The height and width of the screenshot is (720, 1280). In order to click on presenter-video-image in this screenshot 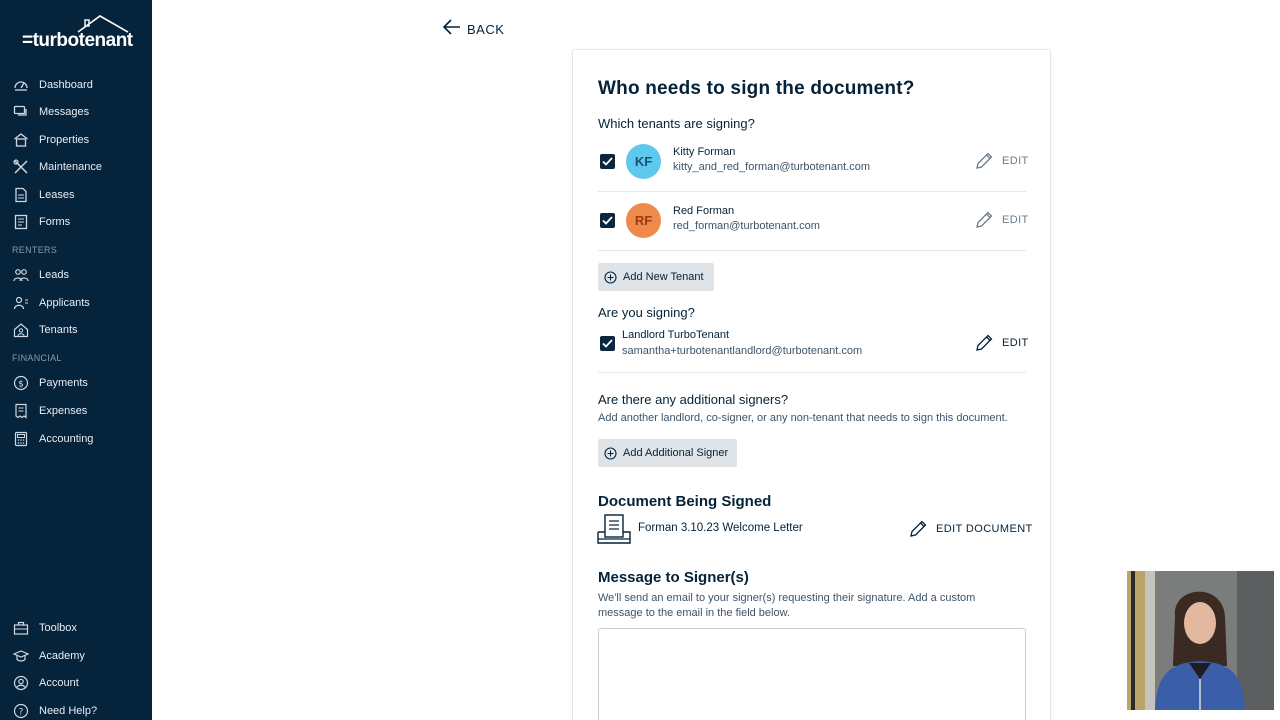, I will do `click(1200, 640)`.